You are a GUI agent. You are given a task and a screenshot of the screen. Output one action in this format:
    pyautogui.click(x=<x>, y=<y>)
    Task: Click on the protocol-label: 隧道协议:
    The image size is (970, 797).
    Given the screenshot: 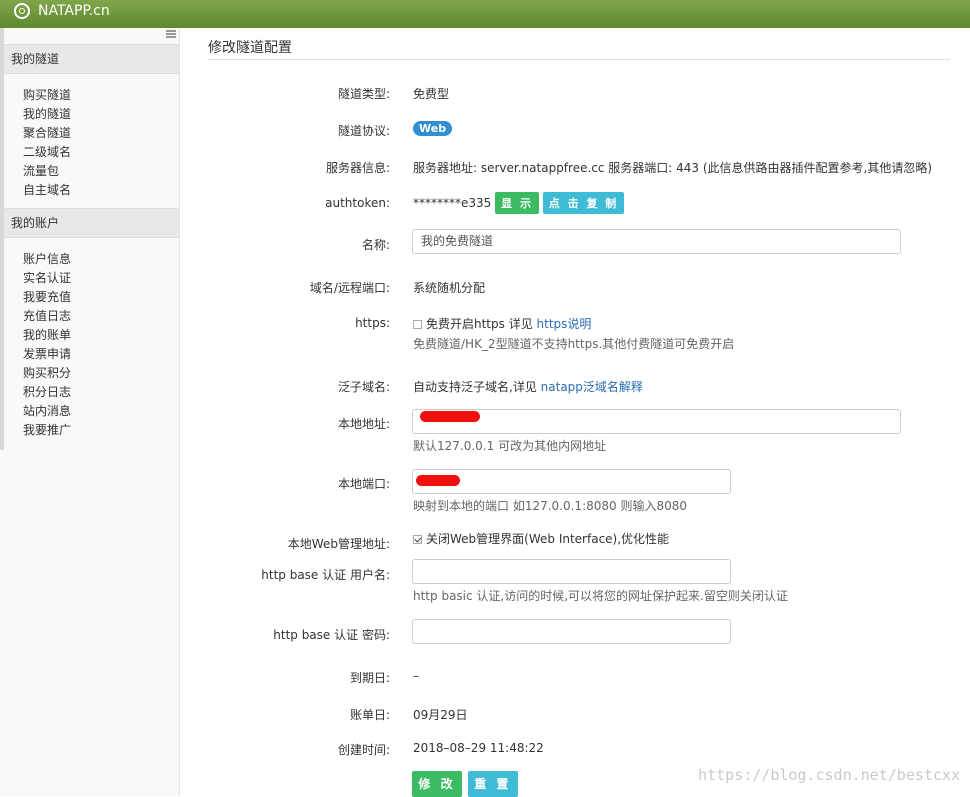 What is the action you would take?
    pyautogui.click(x=363, y=131)
    